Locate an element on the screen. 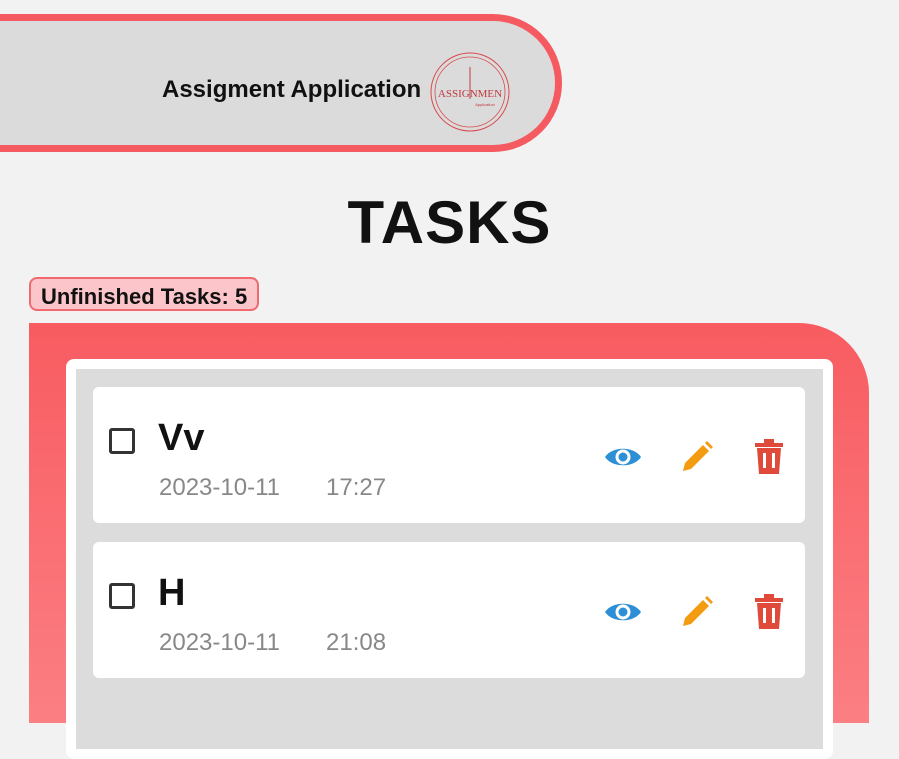 Image resolution: width=899 pixels, height=759 pixels. task-time: 17:27 is located at coordinates (356, 487).